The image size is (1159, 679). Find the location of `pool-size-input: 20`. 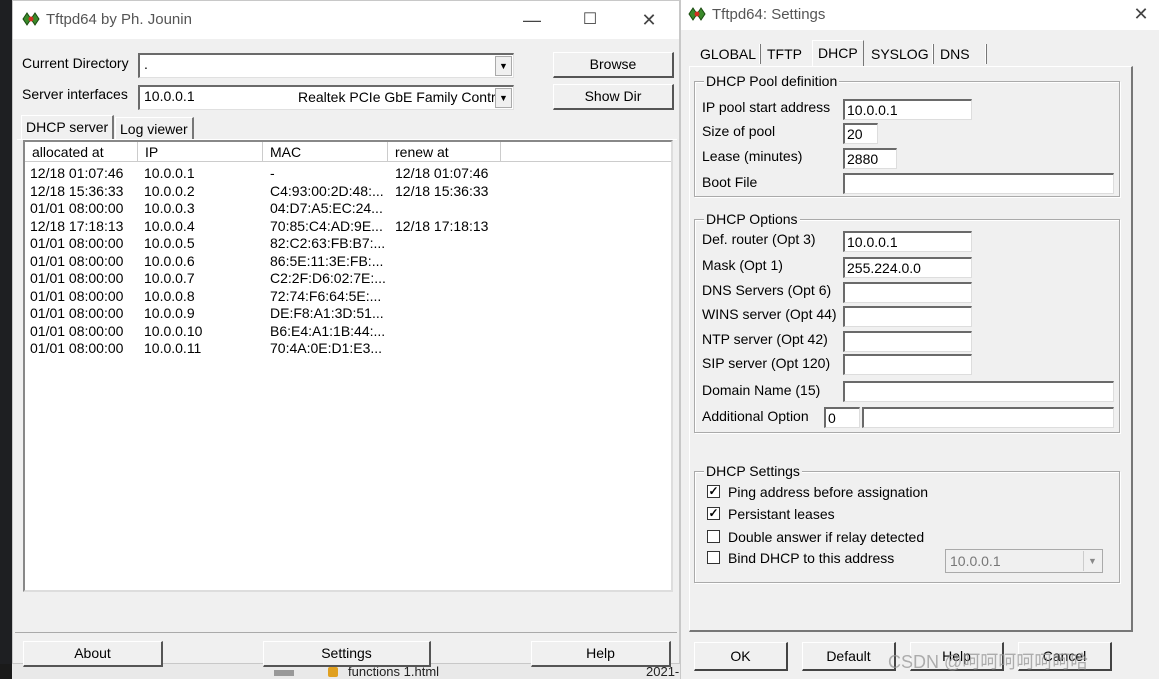

pool-size-input: 20 is located at coordinates (860, 133).